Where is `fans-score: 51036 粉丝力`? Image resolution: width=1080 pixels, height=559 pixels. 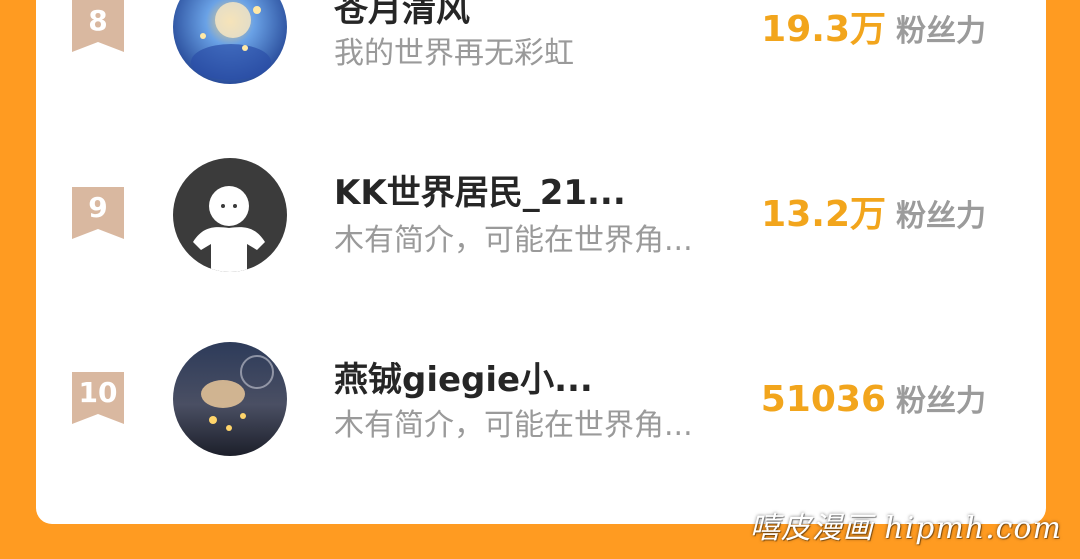 fans-score: 51036 粉丝力 is located at coordinates (873, 403).